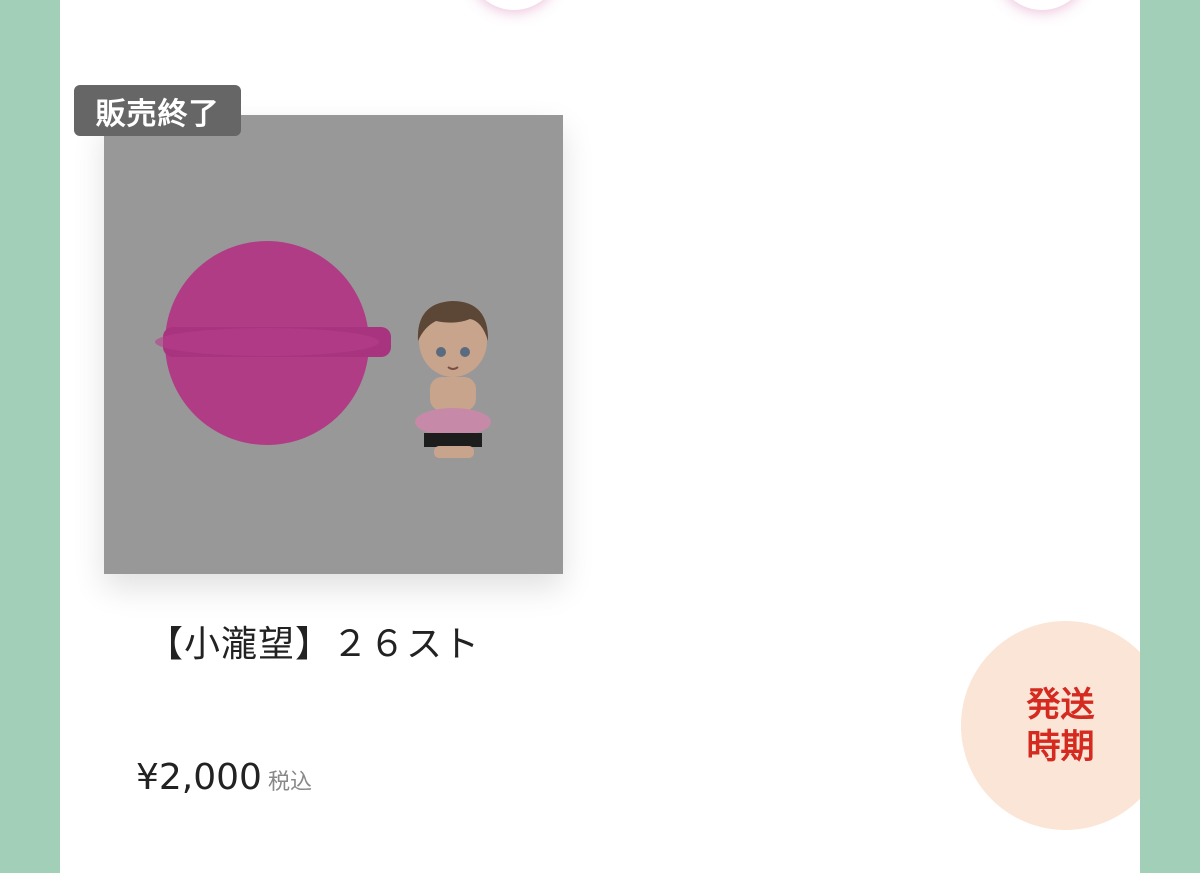  I want to click on sold-out-badge: 販売終了, so click(157, 110).